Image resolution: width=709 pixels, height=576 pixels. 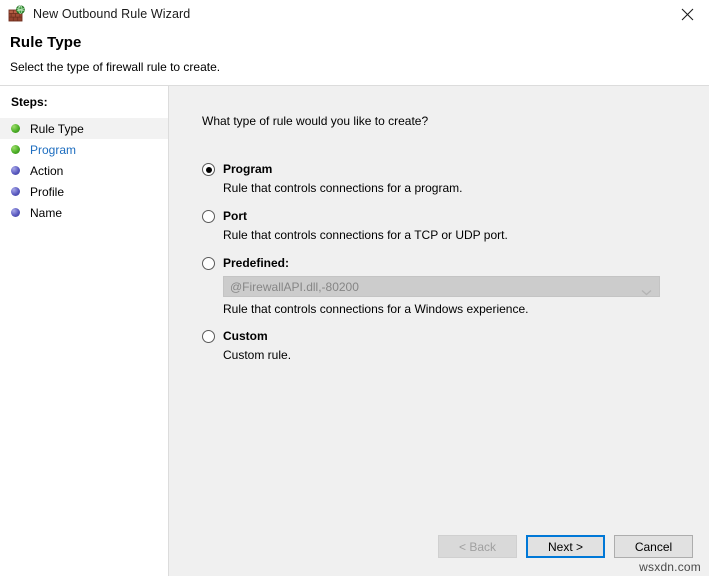 I want to click on close-icon, so click(x=687, y=14).